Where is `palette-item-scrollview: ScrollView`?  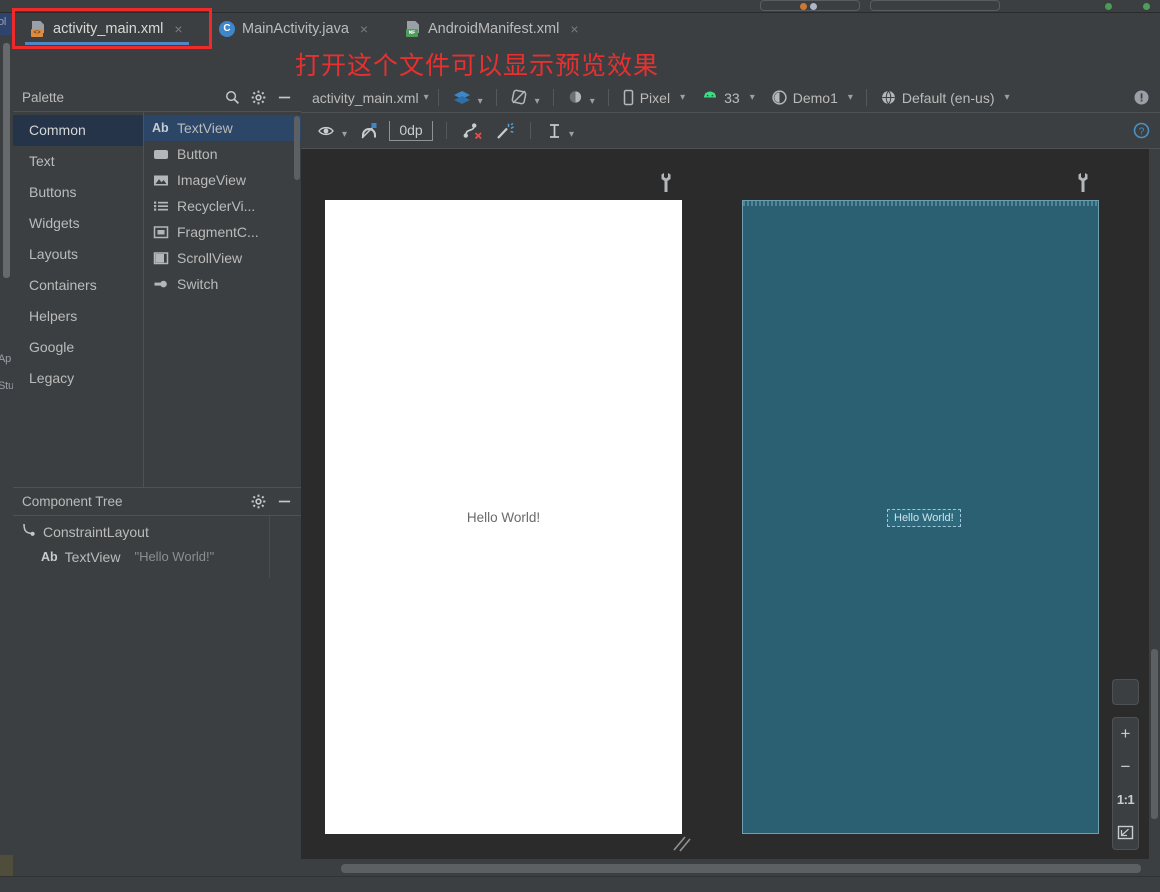 palette-item-scrollview: ScrollView is located at coordinates (222, 258).